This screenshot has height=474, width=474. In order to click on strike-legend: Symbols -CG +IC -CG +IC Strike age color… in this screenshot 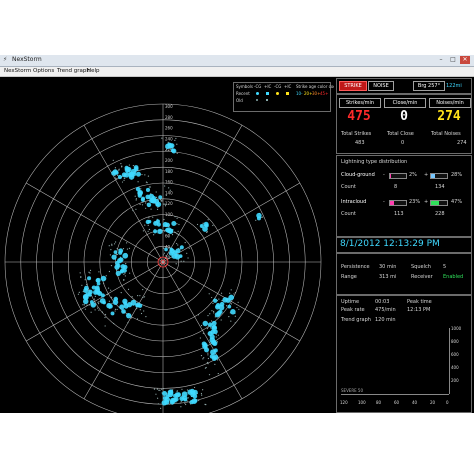, I will do `click(286, 97)`.